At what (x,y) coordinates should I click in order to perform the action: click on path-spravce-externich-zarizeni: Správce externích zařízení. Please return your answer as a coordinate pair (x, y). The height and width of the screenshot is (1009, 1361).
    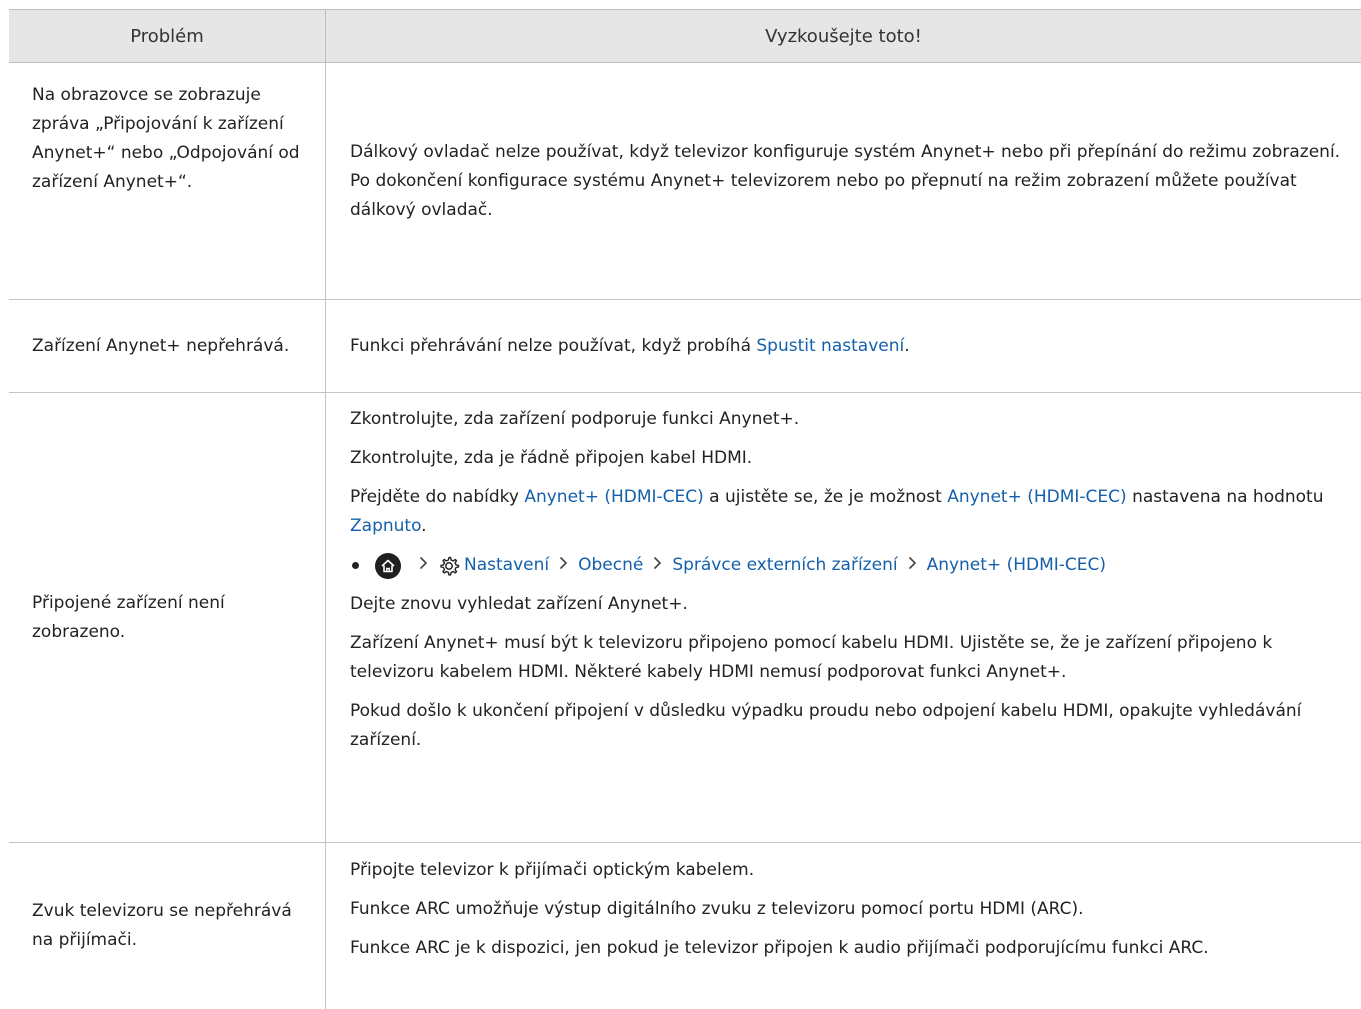
    Looking at the image, I should click on (784, 565).